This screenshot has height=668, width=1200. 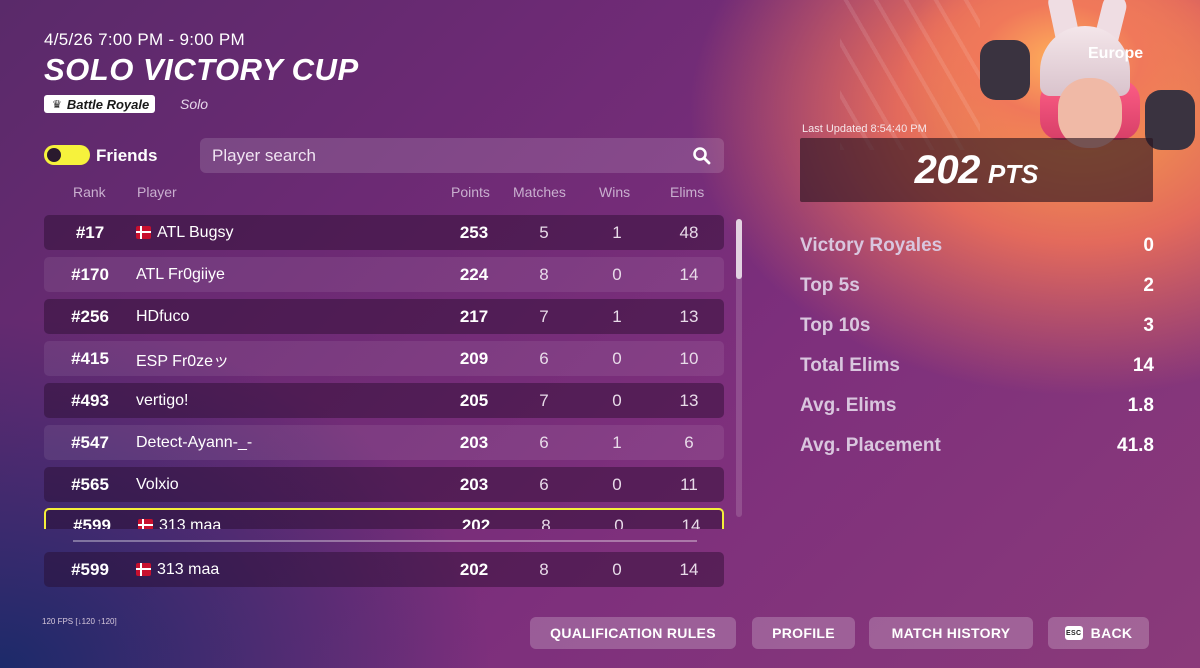 What do you see at coordinates (384, 358) in the screenshot?
I see `table-row: #415 ESP Fr0zeッ 209 6 0 10` at bounding box center [384, 358].